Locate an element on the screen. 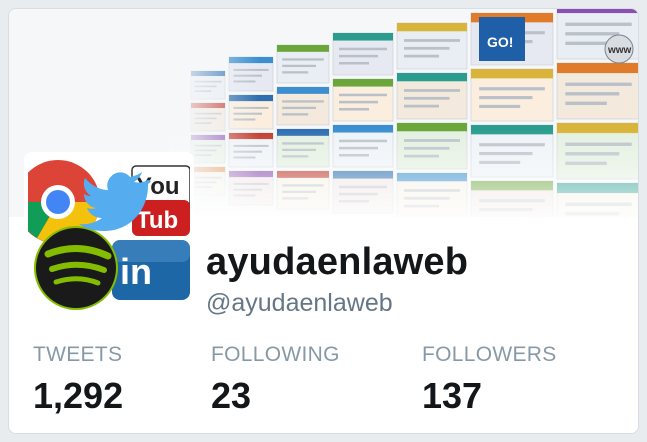 Image resolution: width=647 pixels, height=442 pixels. spotify-icon is located at coordinates (76, 268).